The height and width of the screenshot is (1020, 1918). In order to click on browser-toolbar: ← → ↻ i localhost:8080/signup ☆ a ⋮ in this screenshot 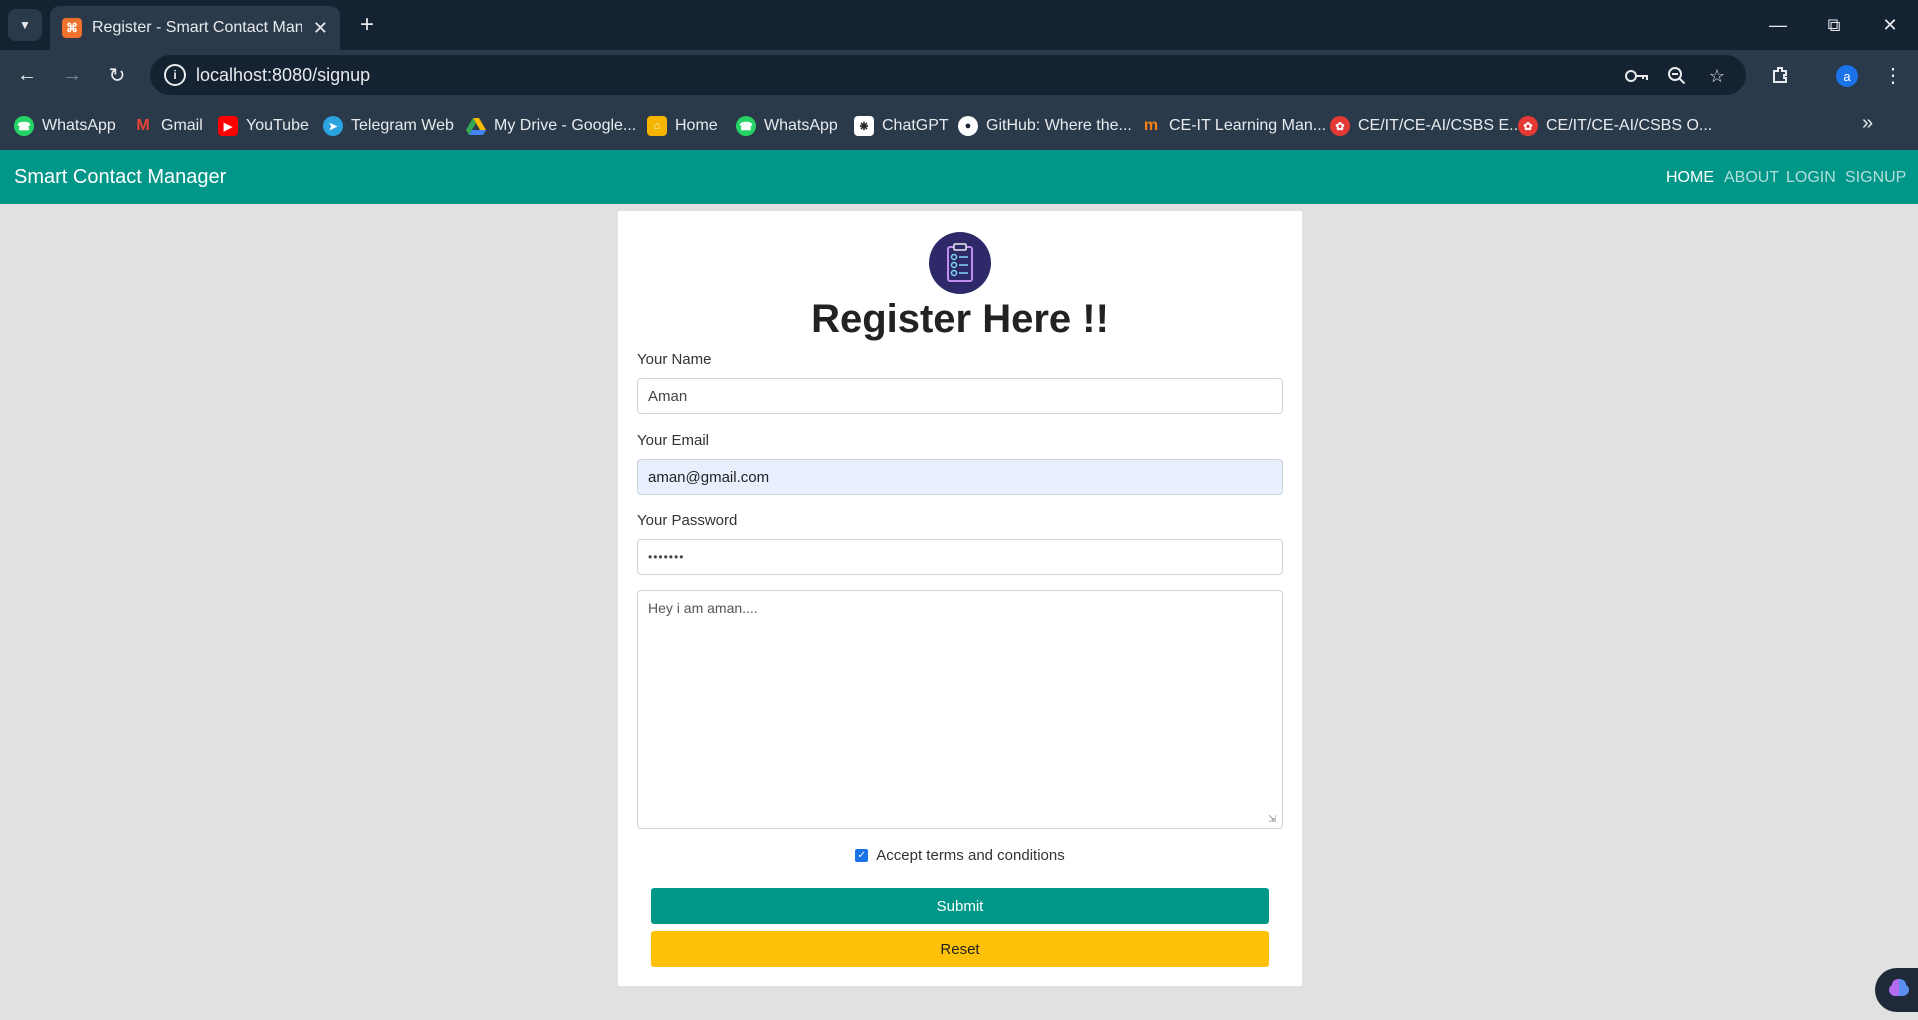, I will do `click(959, 75)`.